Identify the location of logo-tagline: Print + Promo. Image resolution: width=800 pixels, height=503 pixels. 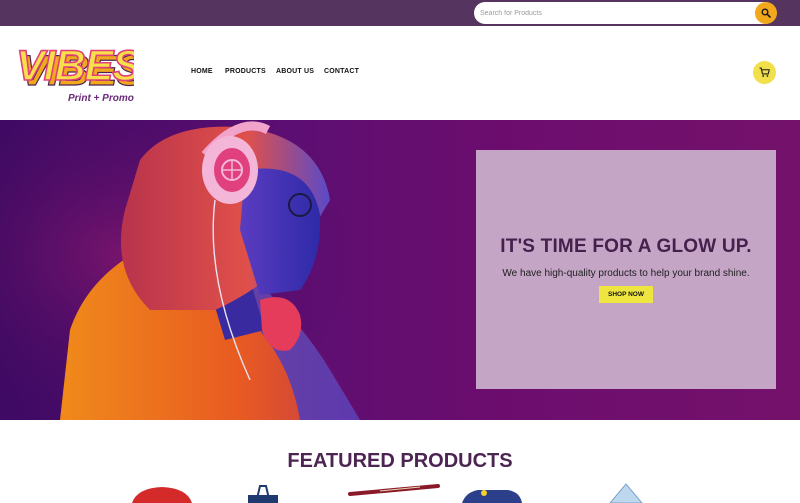
(101, 98).